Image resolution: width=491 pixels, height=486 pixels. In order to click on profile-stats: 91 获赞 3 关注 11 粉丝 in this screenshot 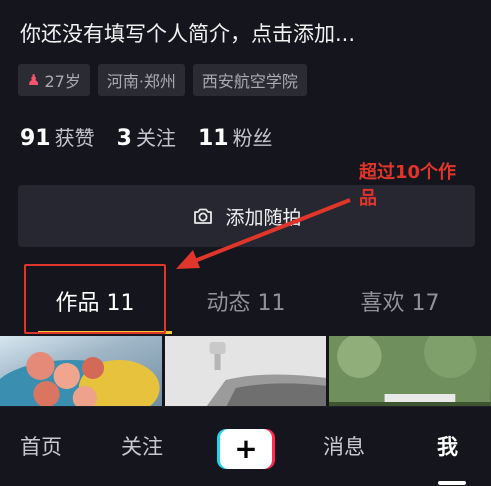, I will do `click(146, 136)`.